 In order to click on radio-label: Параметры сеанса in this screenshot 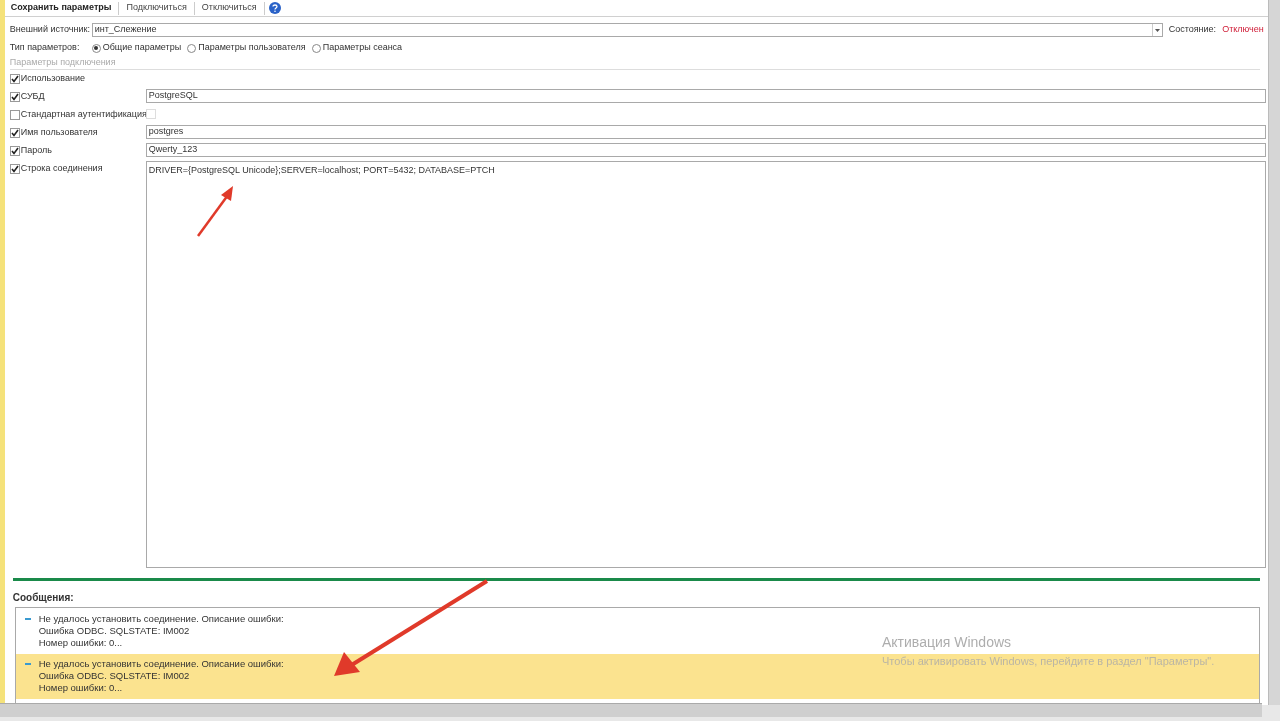, I will do `click(362, 48)`.